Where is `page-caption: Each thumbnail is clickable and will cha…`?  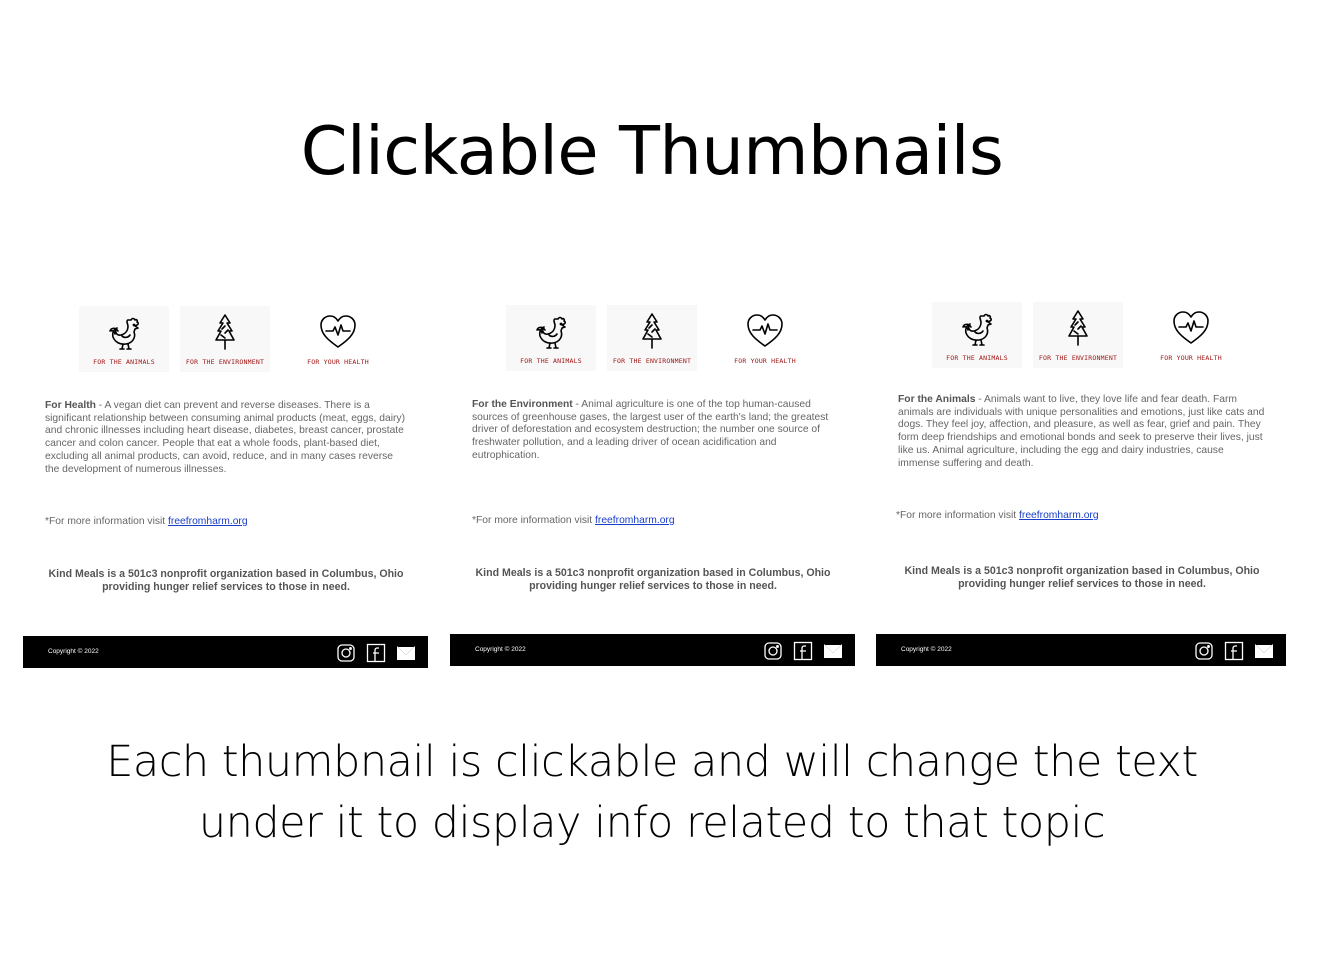
page-caption: Each thumbnail is clickable and will cha… is located at coordinates (652, 793).